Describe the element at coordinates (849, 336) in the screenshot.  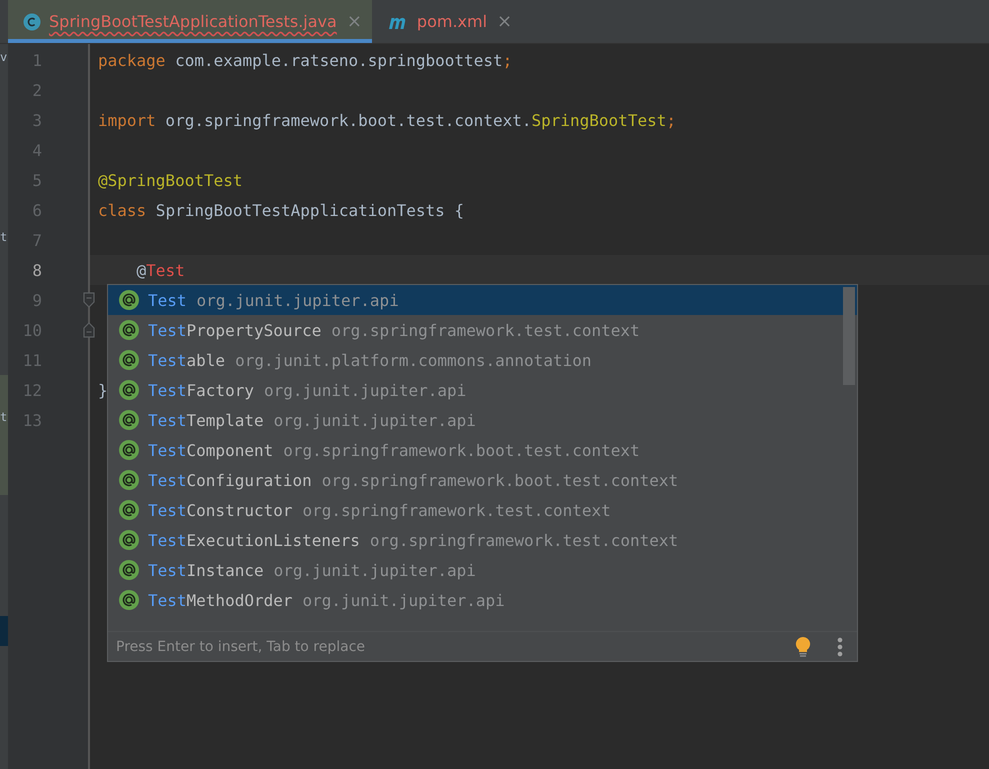
I see `scrollbar-thumb` at that location.